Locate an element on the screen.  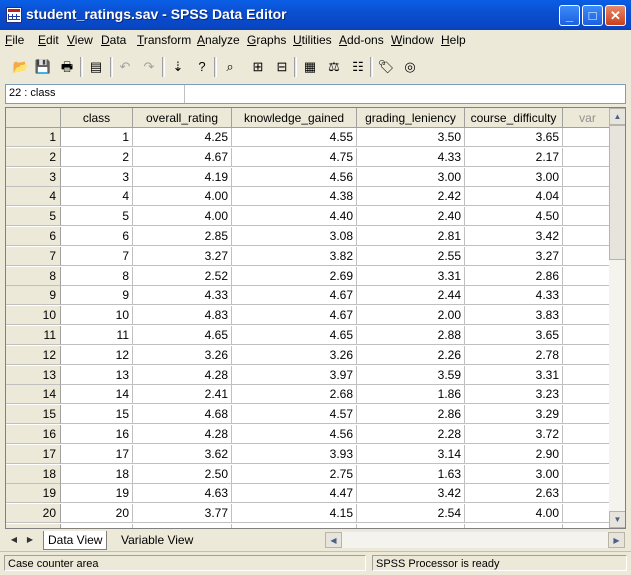
data-cell: 6 is located at coordinates (97, 236).